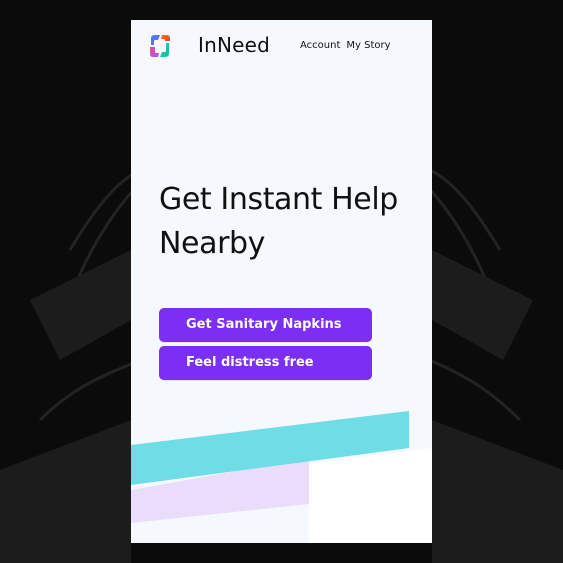 The height and width of the screenshot is (563, 563). Describe the element at coordinates (265, 363) in the screenshot. I see `feel-distress-free-button: Feel distress free` at that location.